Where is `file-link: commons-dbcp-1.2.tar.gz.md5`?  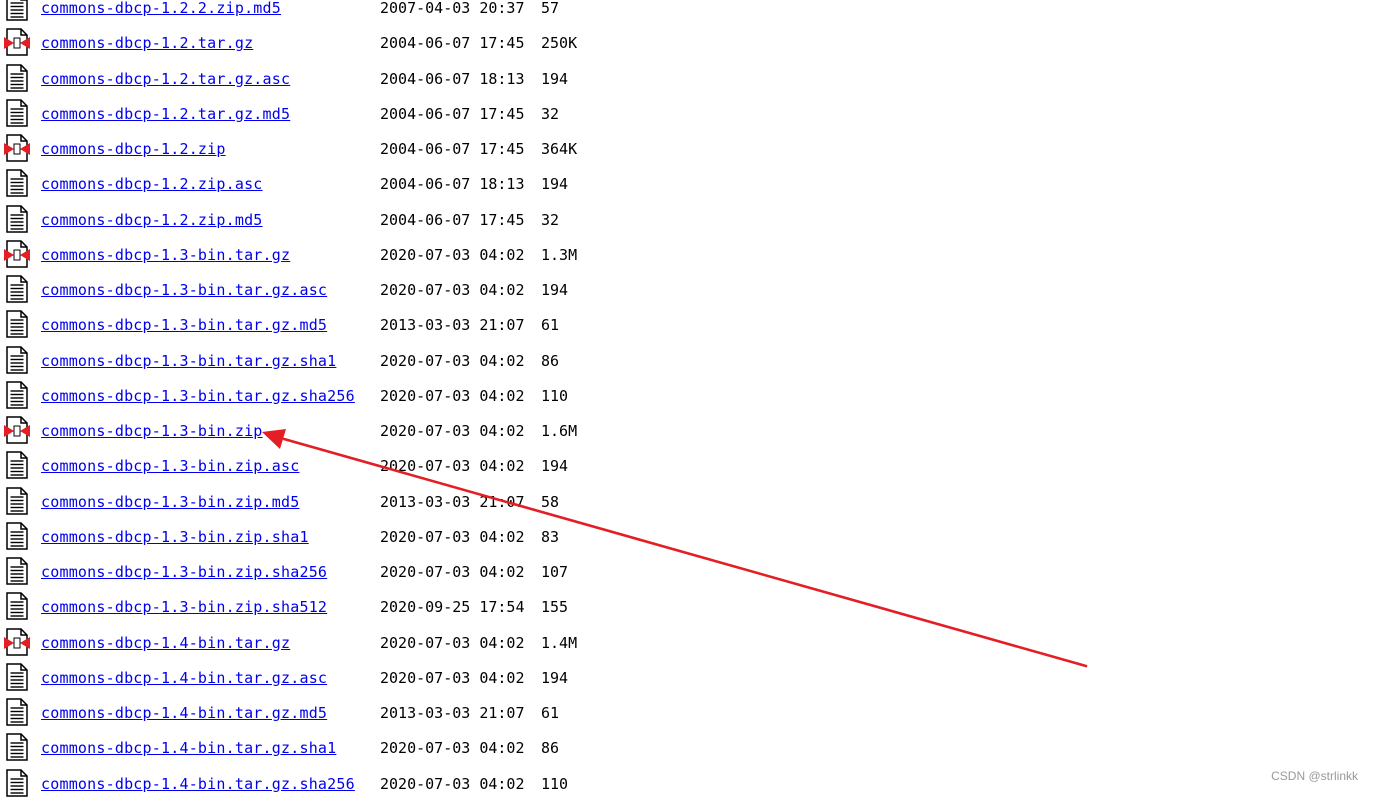 file-link: commons-dbcp-1.2.tar.gz.md5 is located at coordinates (165, 114).